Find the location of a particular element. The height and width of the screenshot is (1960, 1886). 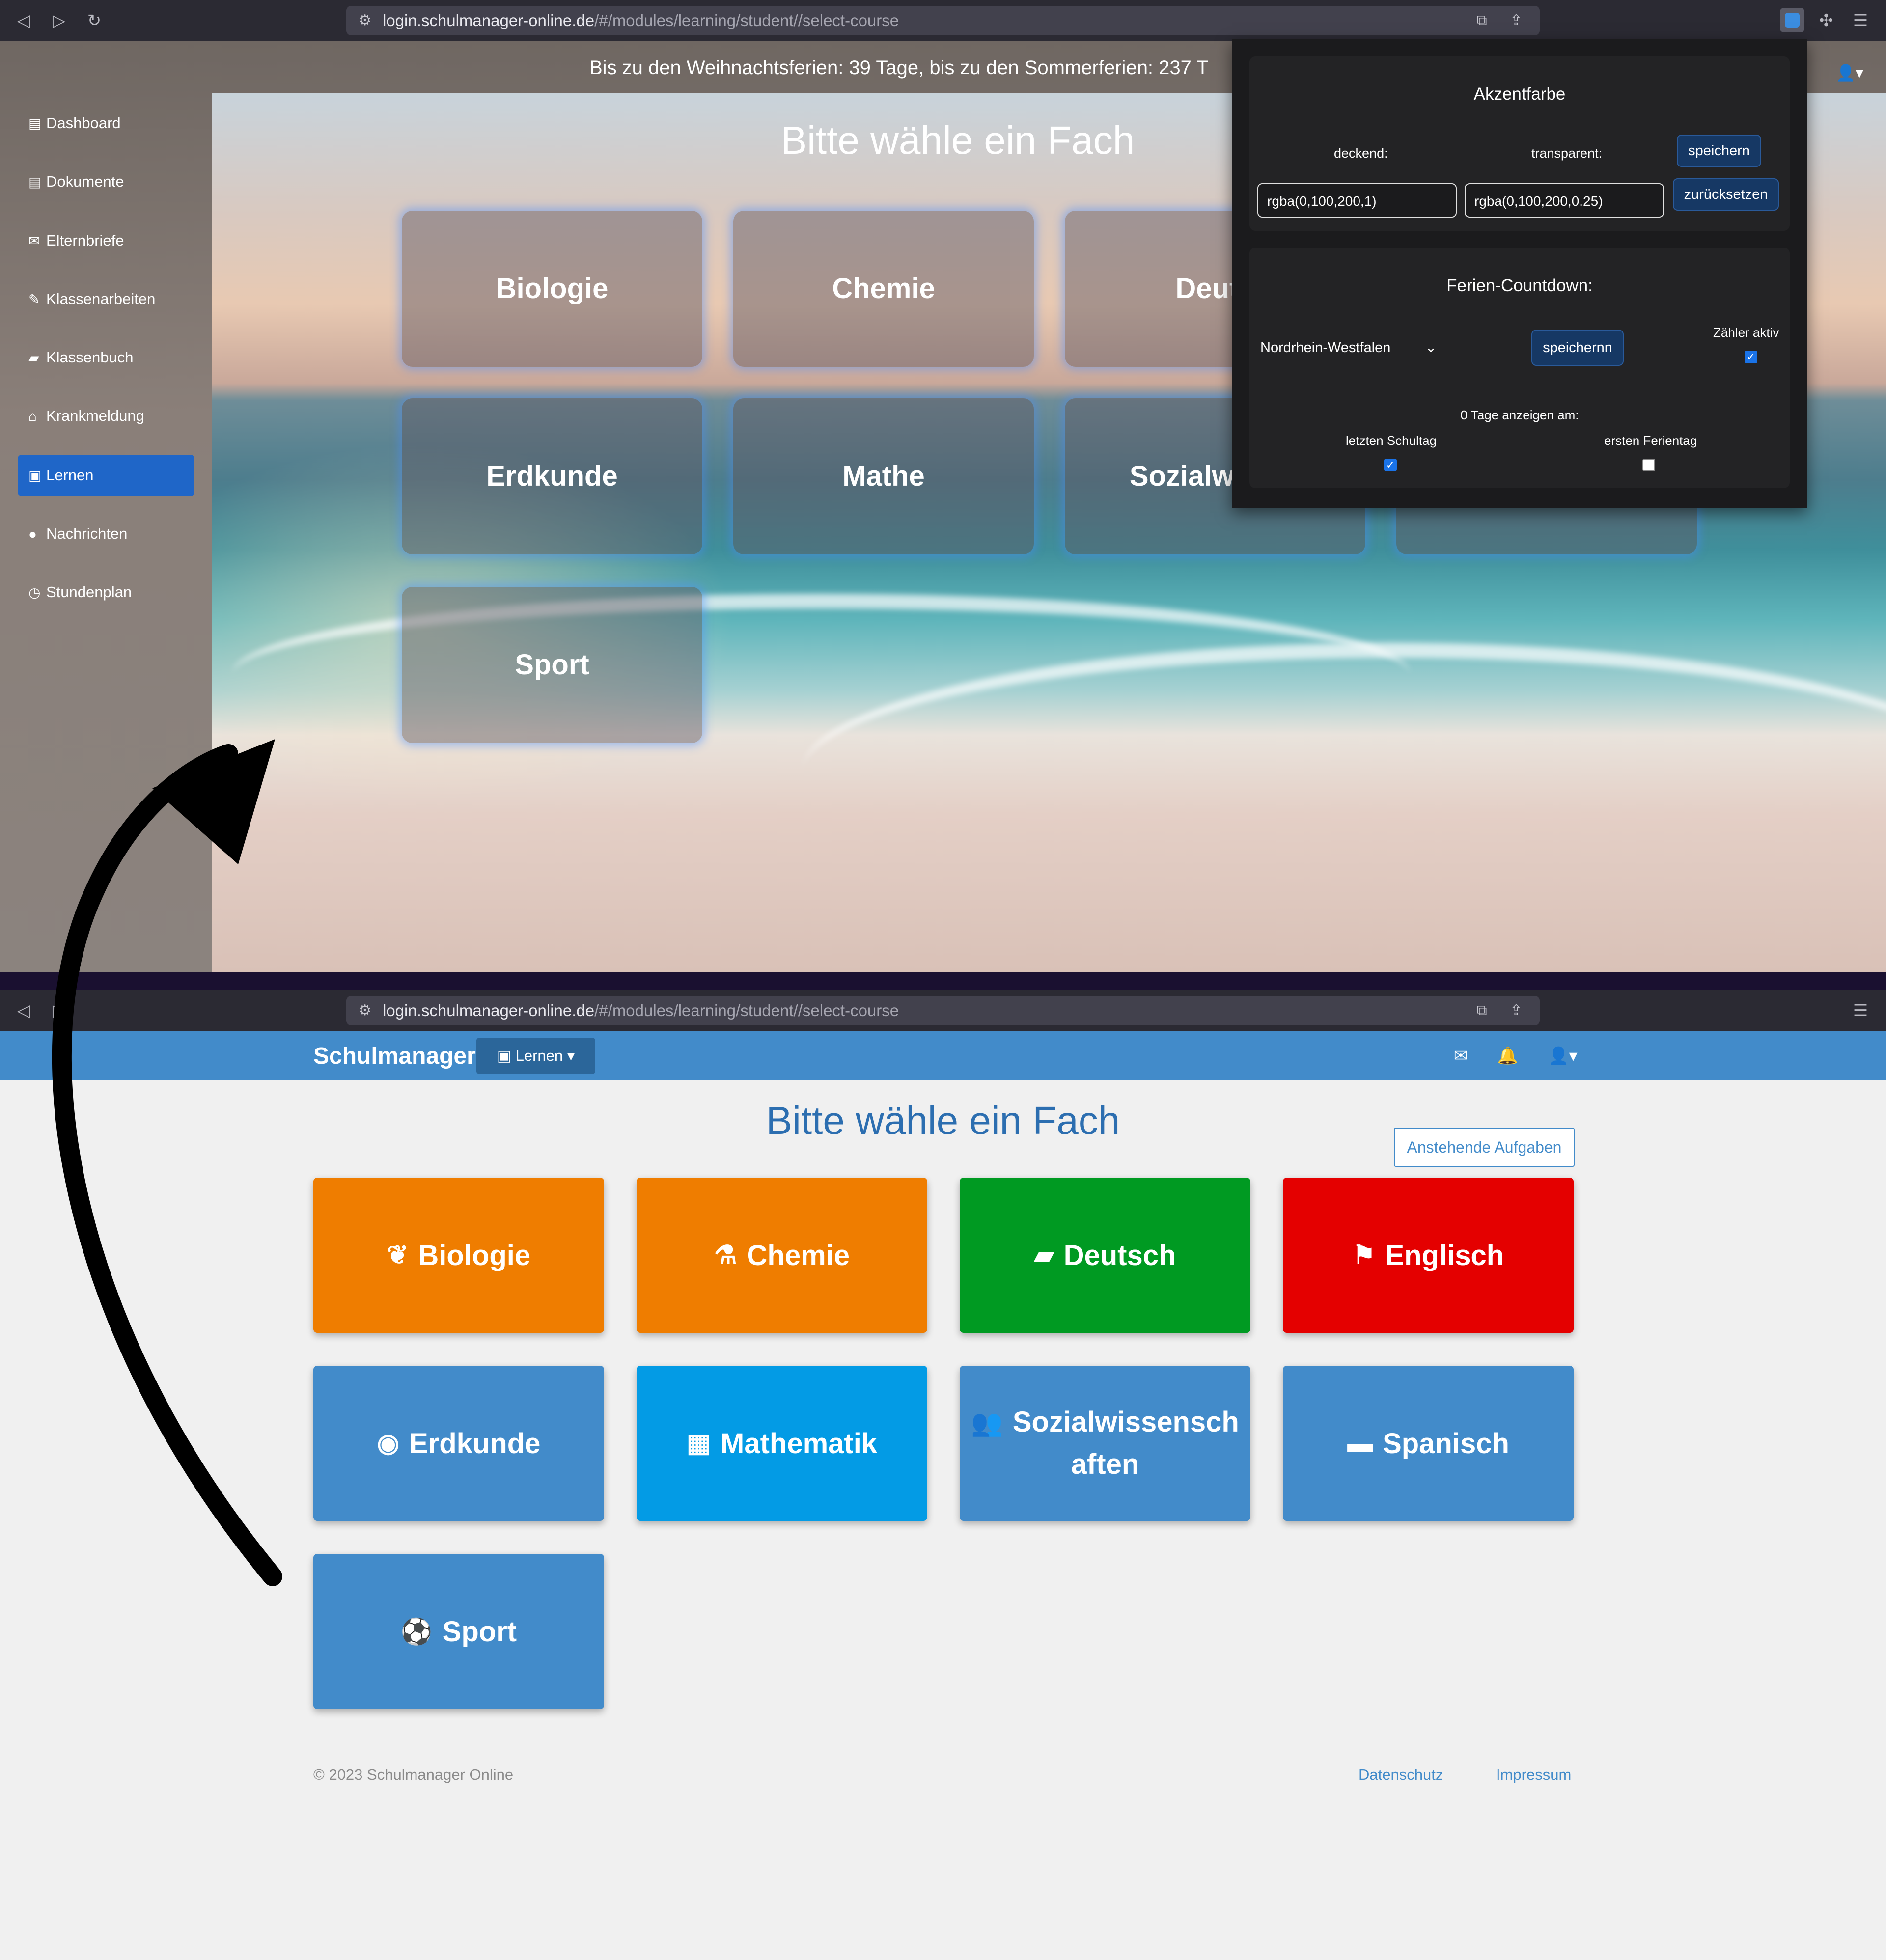

arrow-curve is located at coordinates (167, 1165).